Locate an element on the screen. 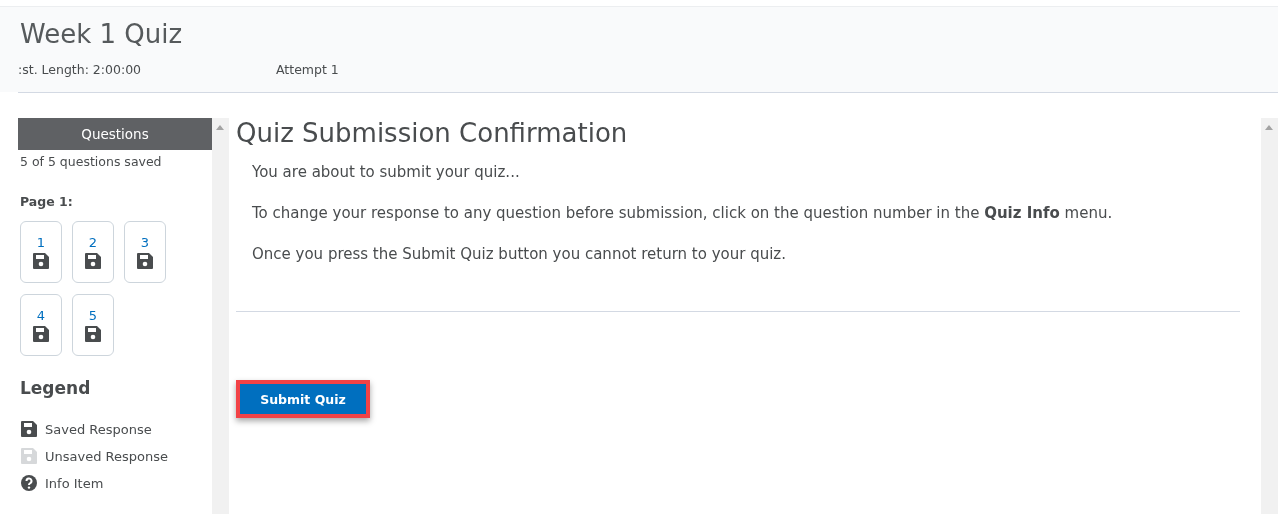  est-length: :st. Length: 2:00:00 is located at coordinates (80, 69).